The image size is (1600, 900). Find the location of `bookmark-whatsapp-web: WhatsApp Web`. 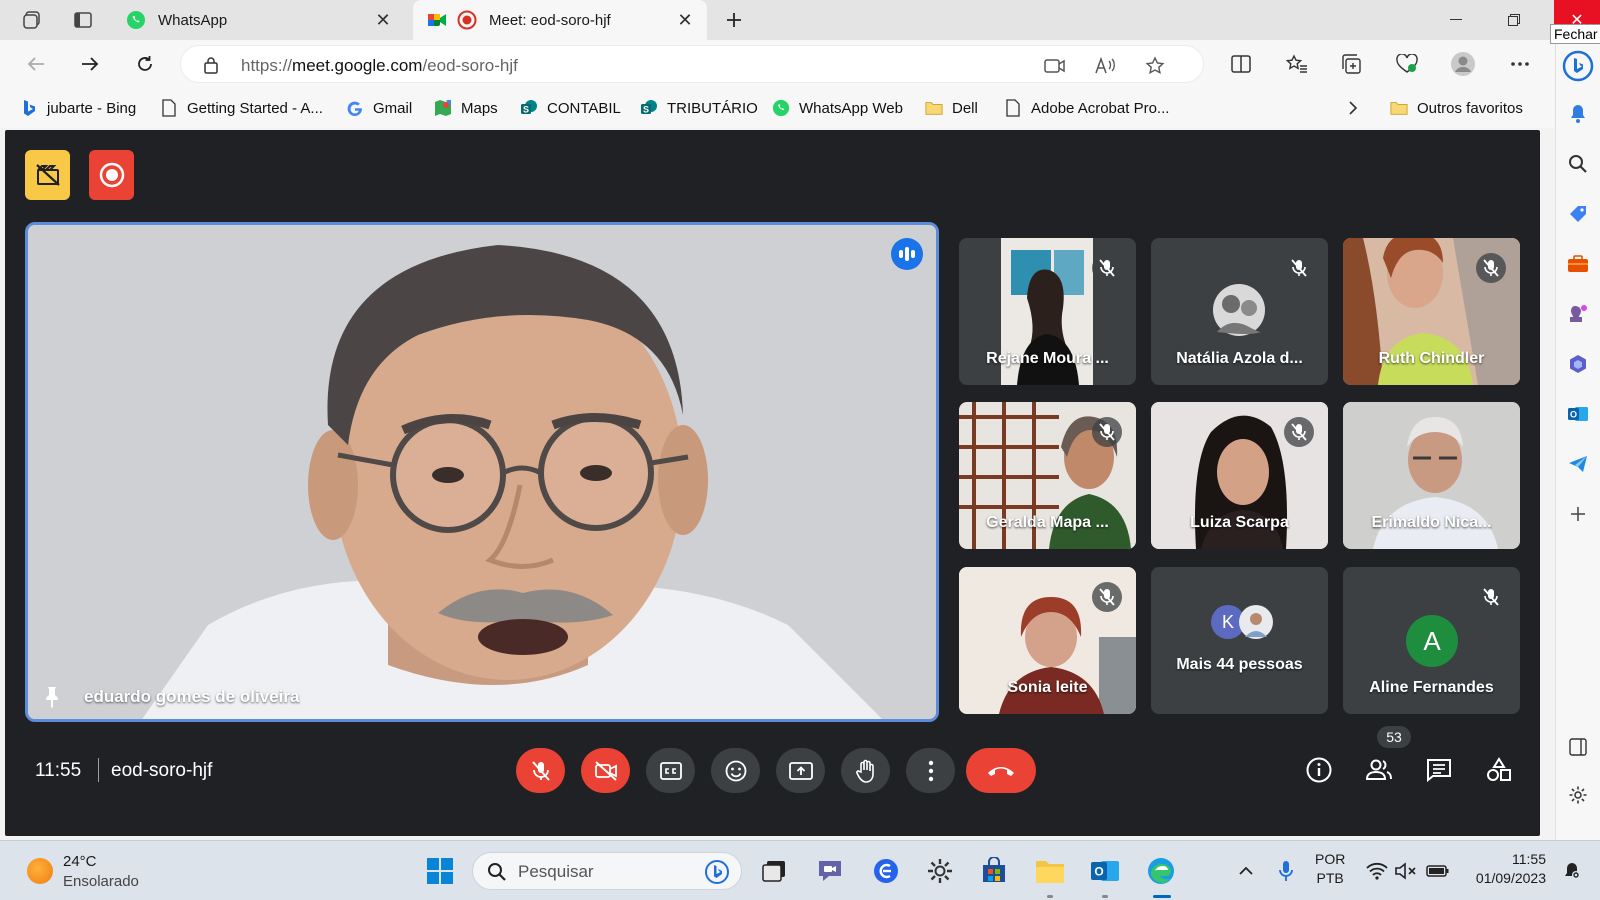

bookmark-whatsapp-web: WhatsApp Web is located at coordinates (837, 108).